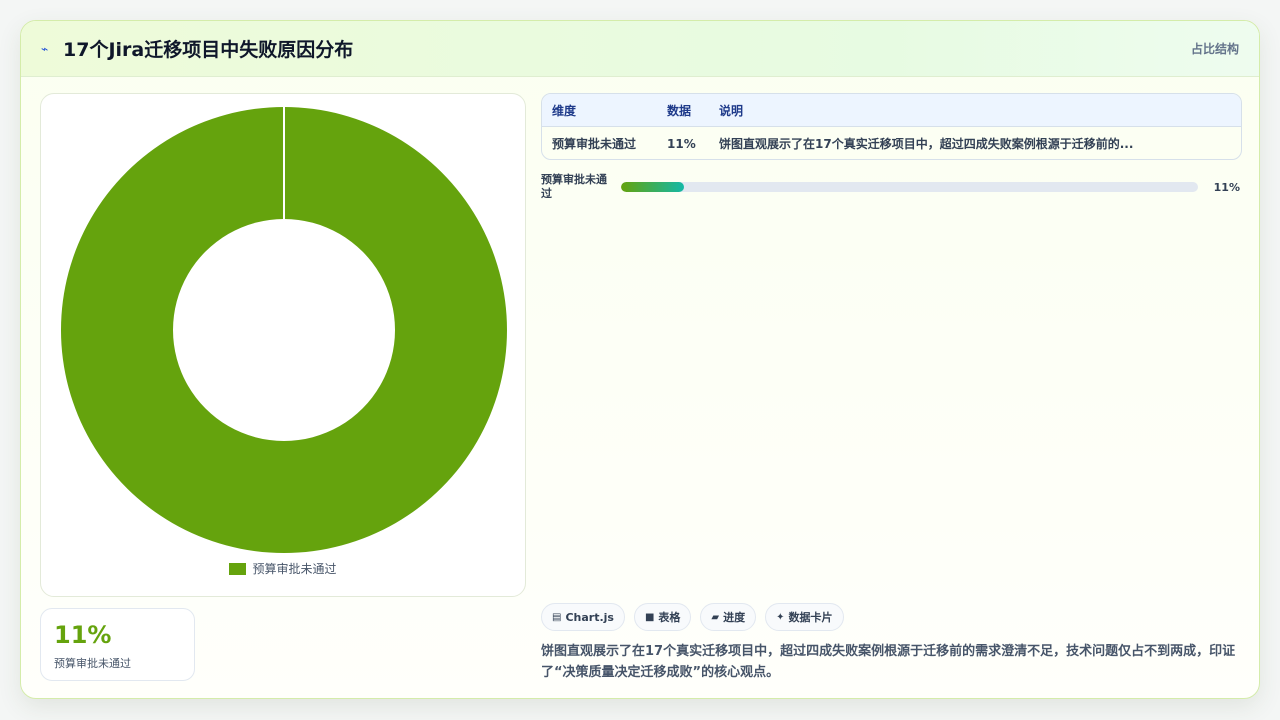 This screenshot has height=720, width=1280. What do you see at coordinates (891, 110) in the screenshot?
I see `table-header-row: 维度 数据 说明` at bounding box center [891, 110].